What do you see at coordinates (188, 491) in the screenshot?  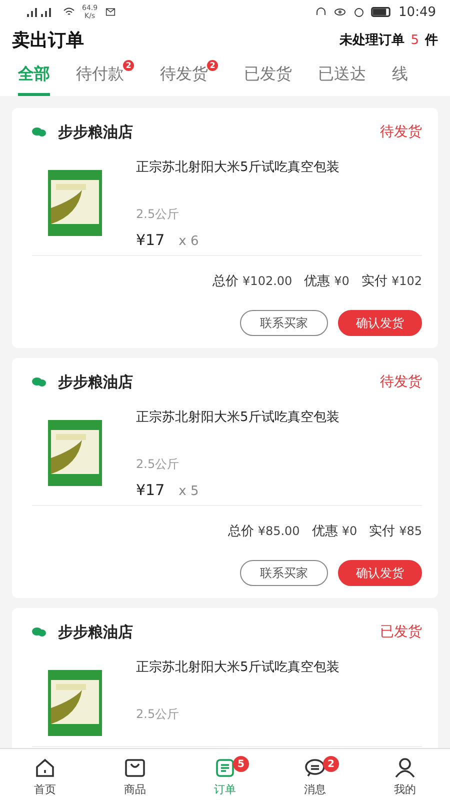 I see `quantity: x 5` at bounding box center [188, 491].